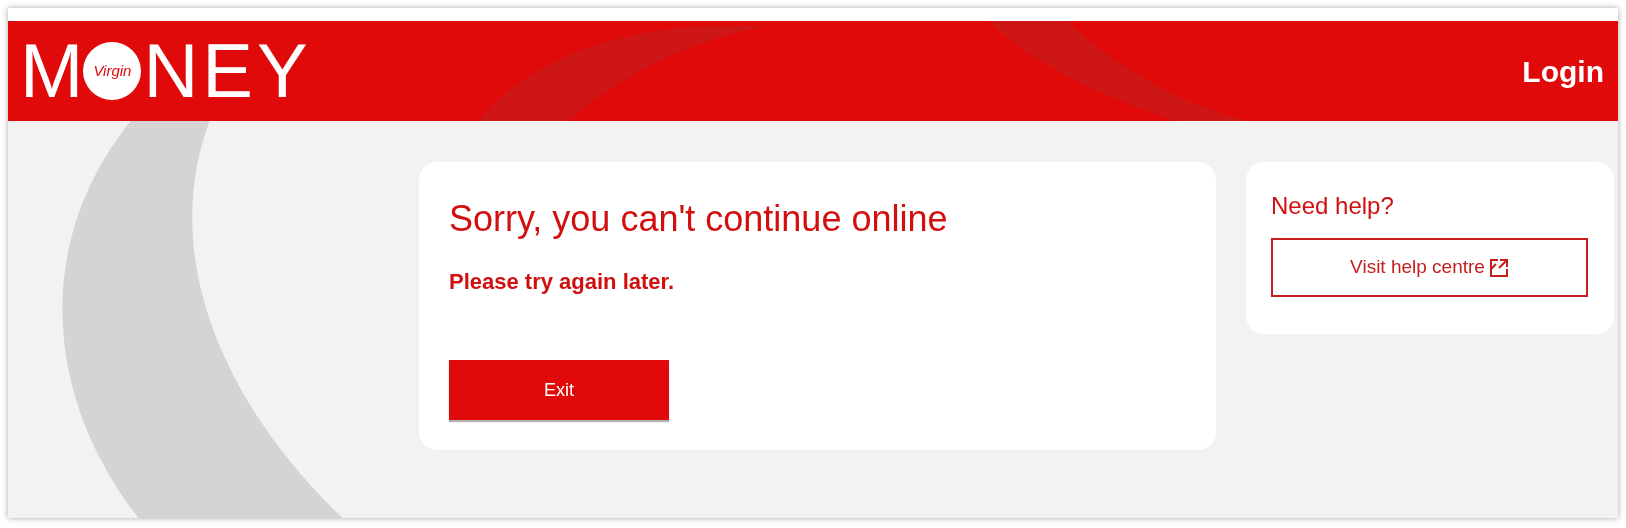 Image resolution: width=1626 pixels, height=528 pixels. What do you see at coordinates (1333, 206) in the screenshot?
I see `help-title: Need help?` at bounding box center [1333, 206].